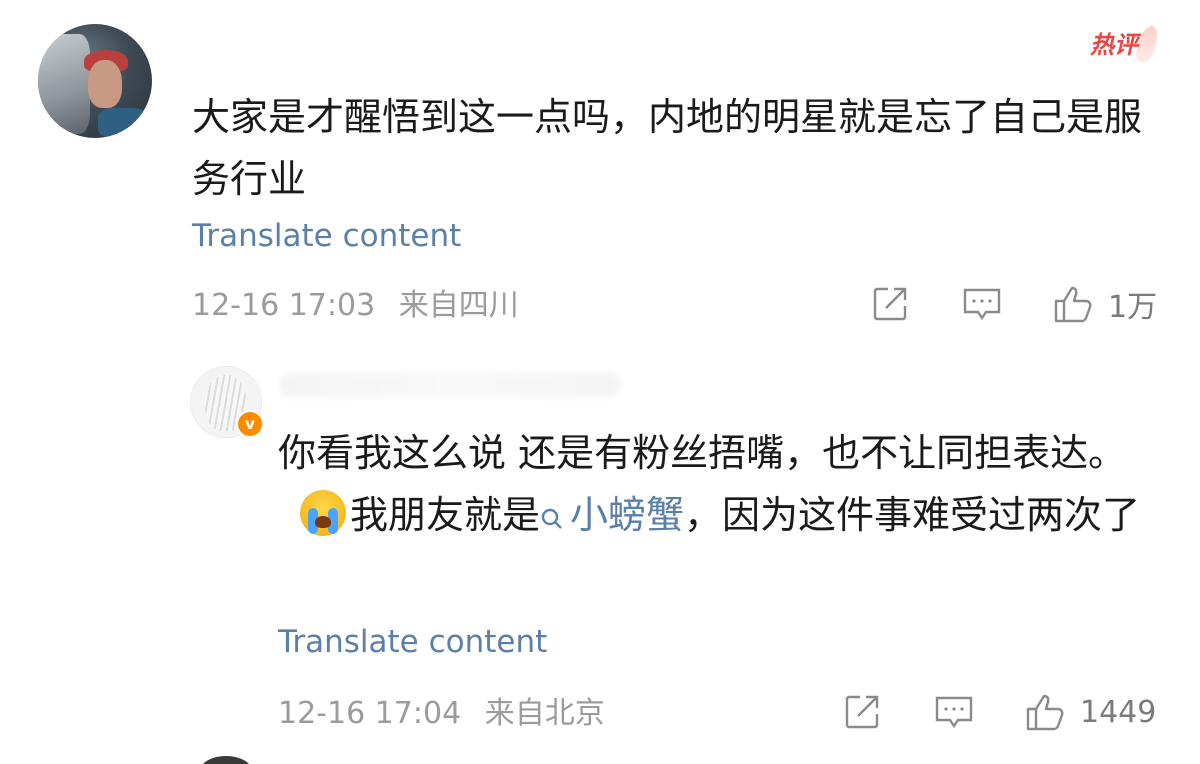  I want to click on user-mention-link: 小螃蟹, so click(612, 515).